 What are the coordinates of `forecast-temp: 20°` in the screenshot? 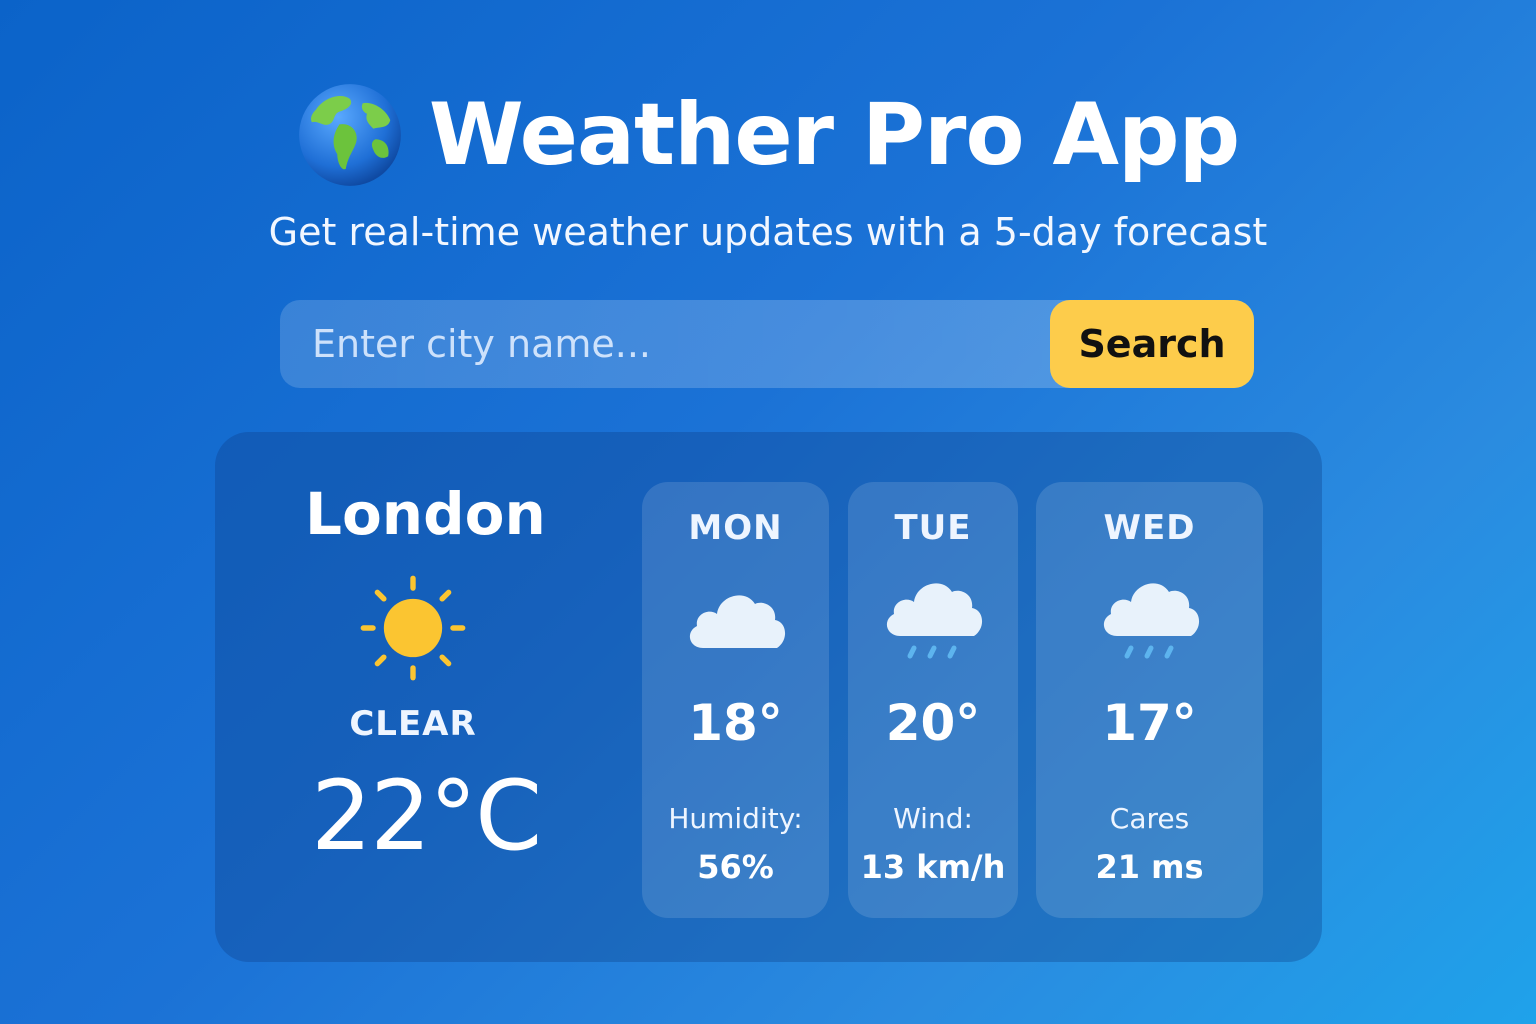 It's located at (933, 723).